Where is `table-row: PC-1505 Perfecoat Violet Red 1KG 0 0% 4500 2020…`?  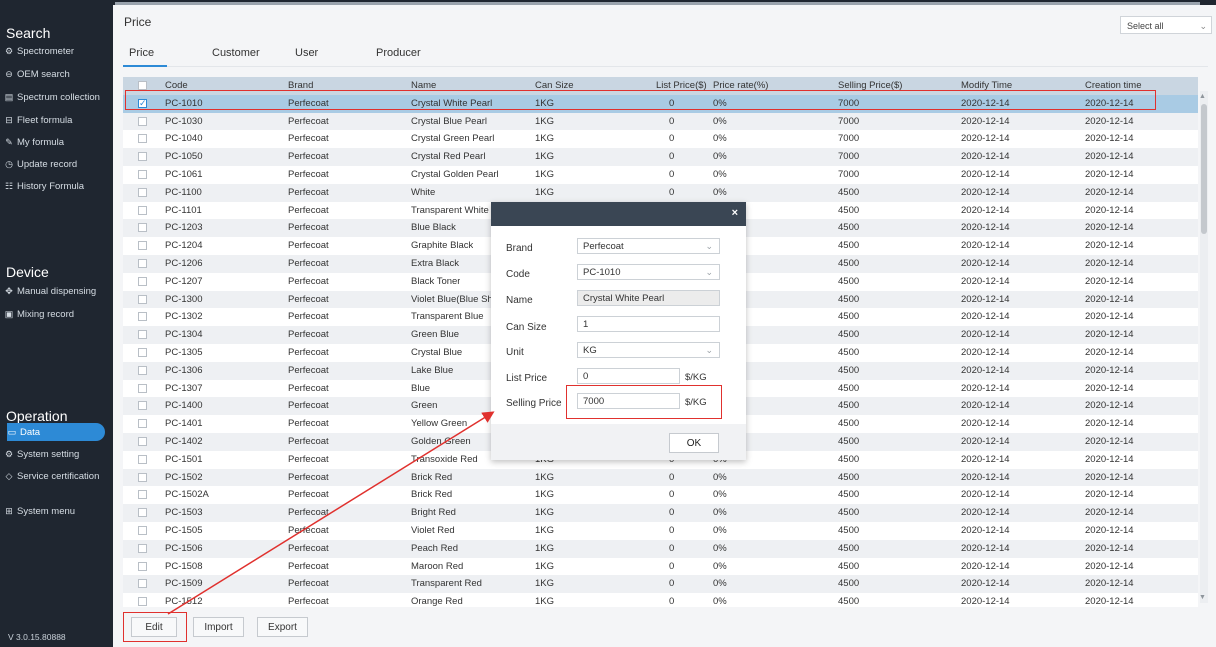 table-row: PC-1505 Perfecoat Violet Red 1KG 0 0% 4500 2020… is located at coordinates (660, 531).